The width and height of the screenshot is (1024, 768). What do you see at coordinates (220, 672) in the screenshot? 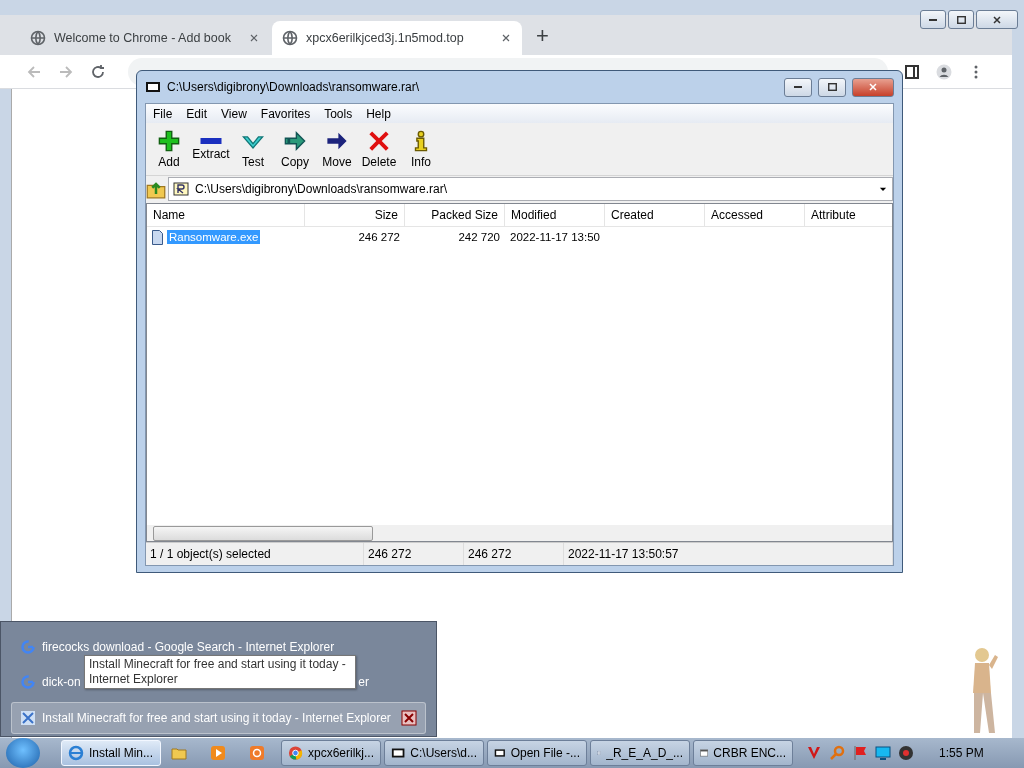
I see `tooltip: Install Minecraft for free and start using it today - Internet Explorer` at bounding box center [220, 672].